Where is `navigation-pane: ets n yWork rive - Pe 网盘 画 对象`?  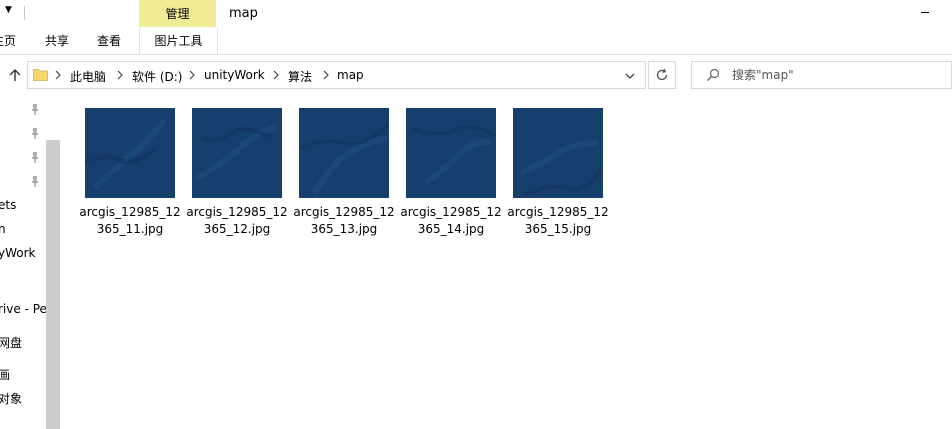 navigation-pane: ets n yWork rive - Pe 网盘 画 对象 is located at coordinates (30, 262).